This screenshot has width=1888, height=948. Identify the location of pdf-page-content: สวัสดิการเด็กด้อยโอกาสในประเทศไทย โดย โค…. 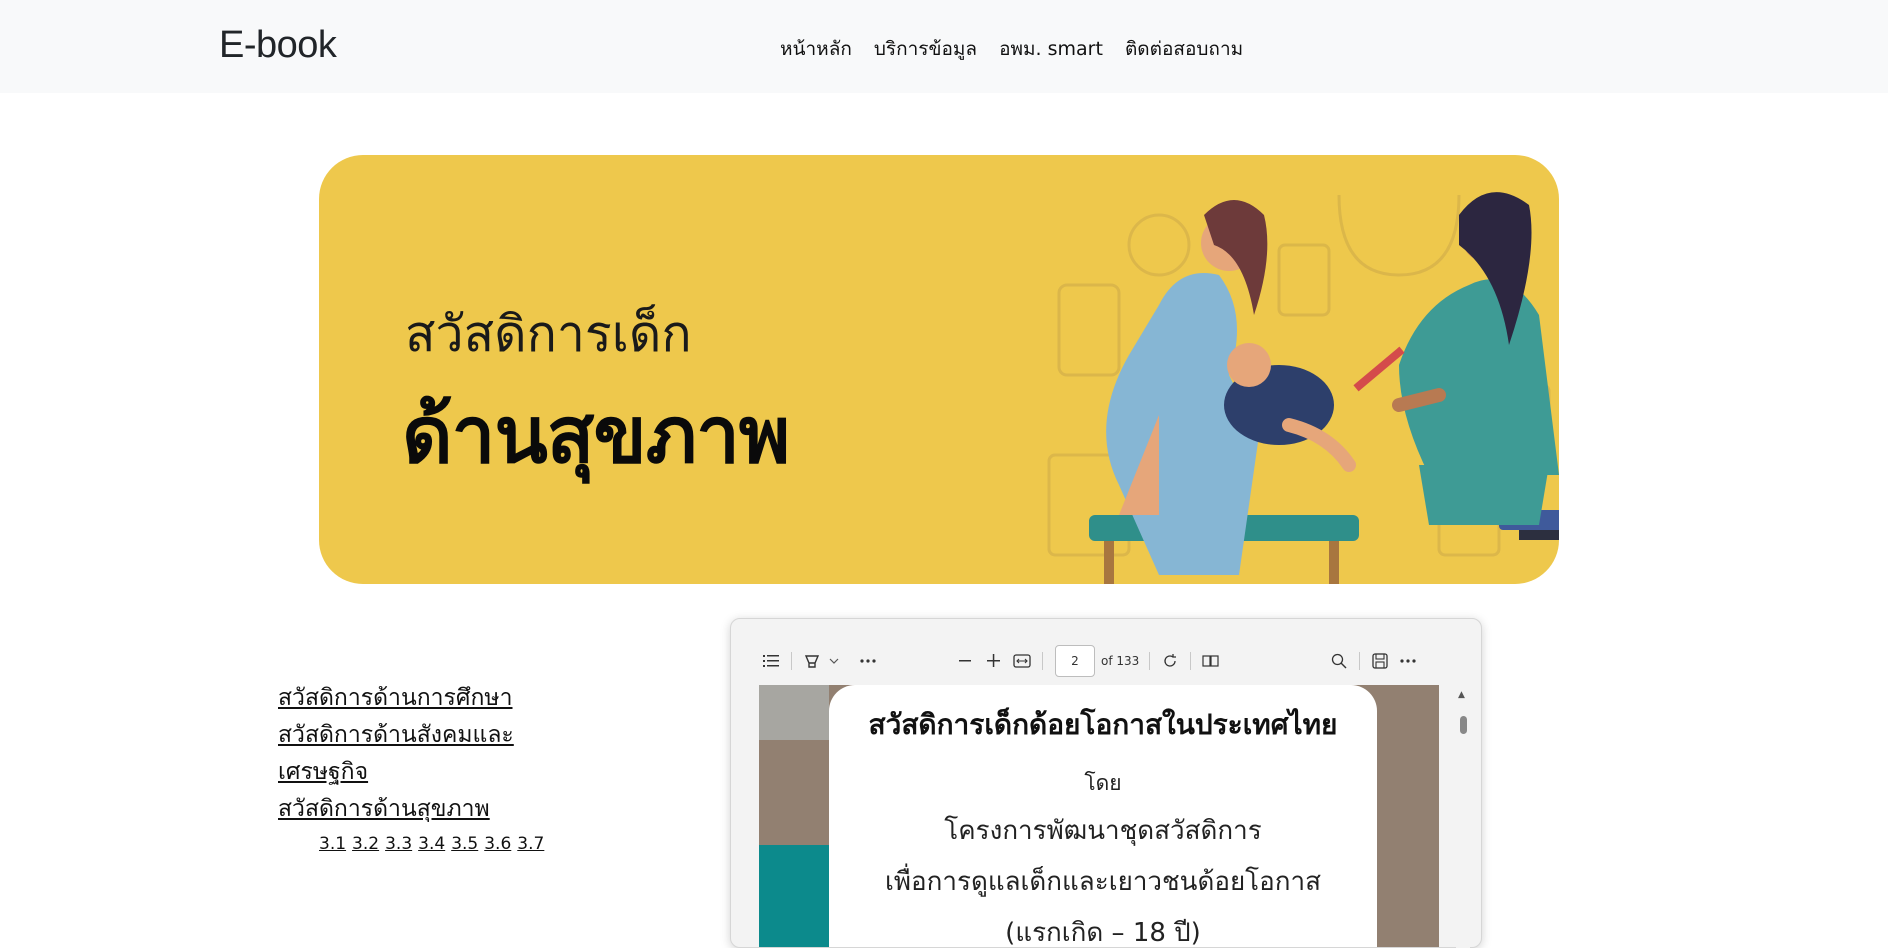
(1103, 816).